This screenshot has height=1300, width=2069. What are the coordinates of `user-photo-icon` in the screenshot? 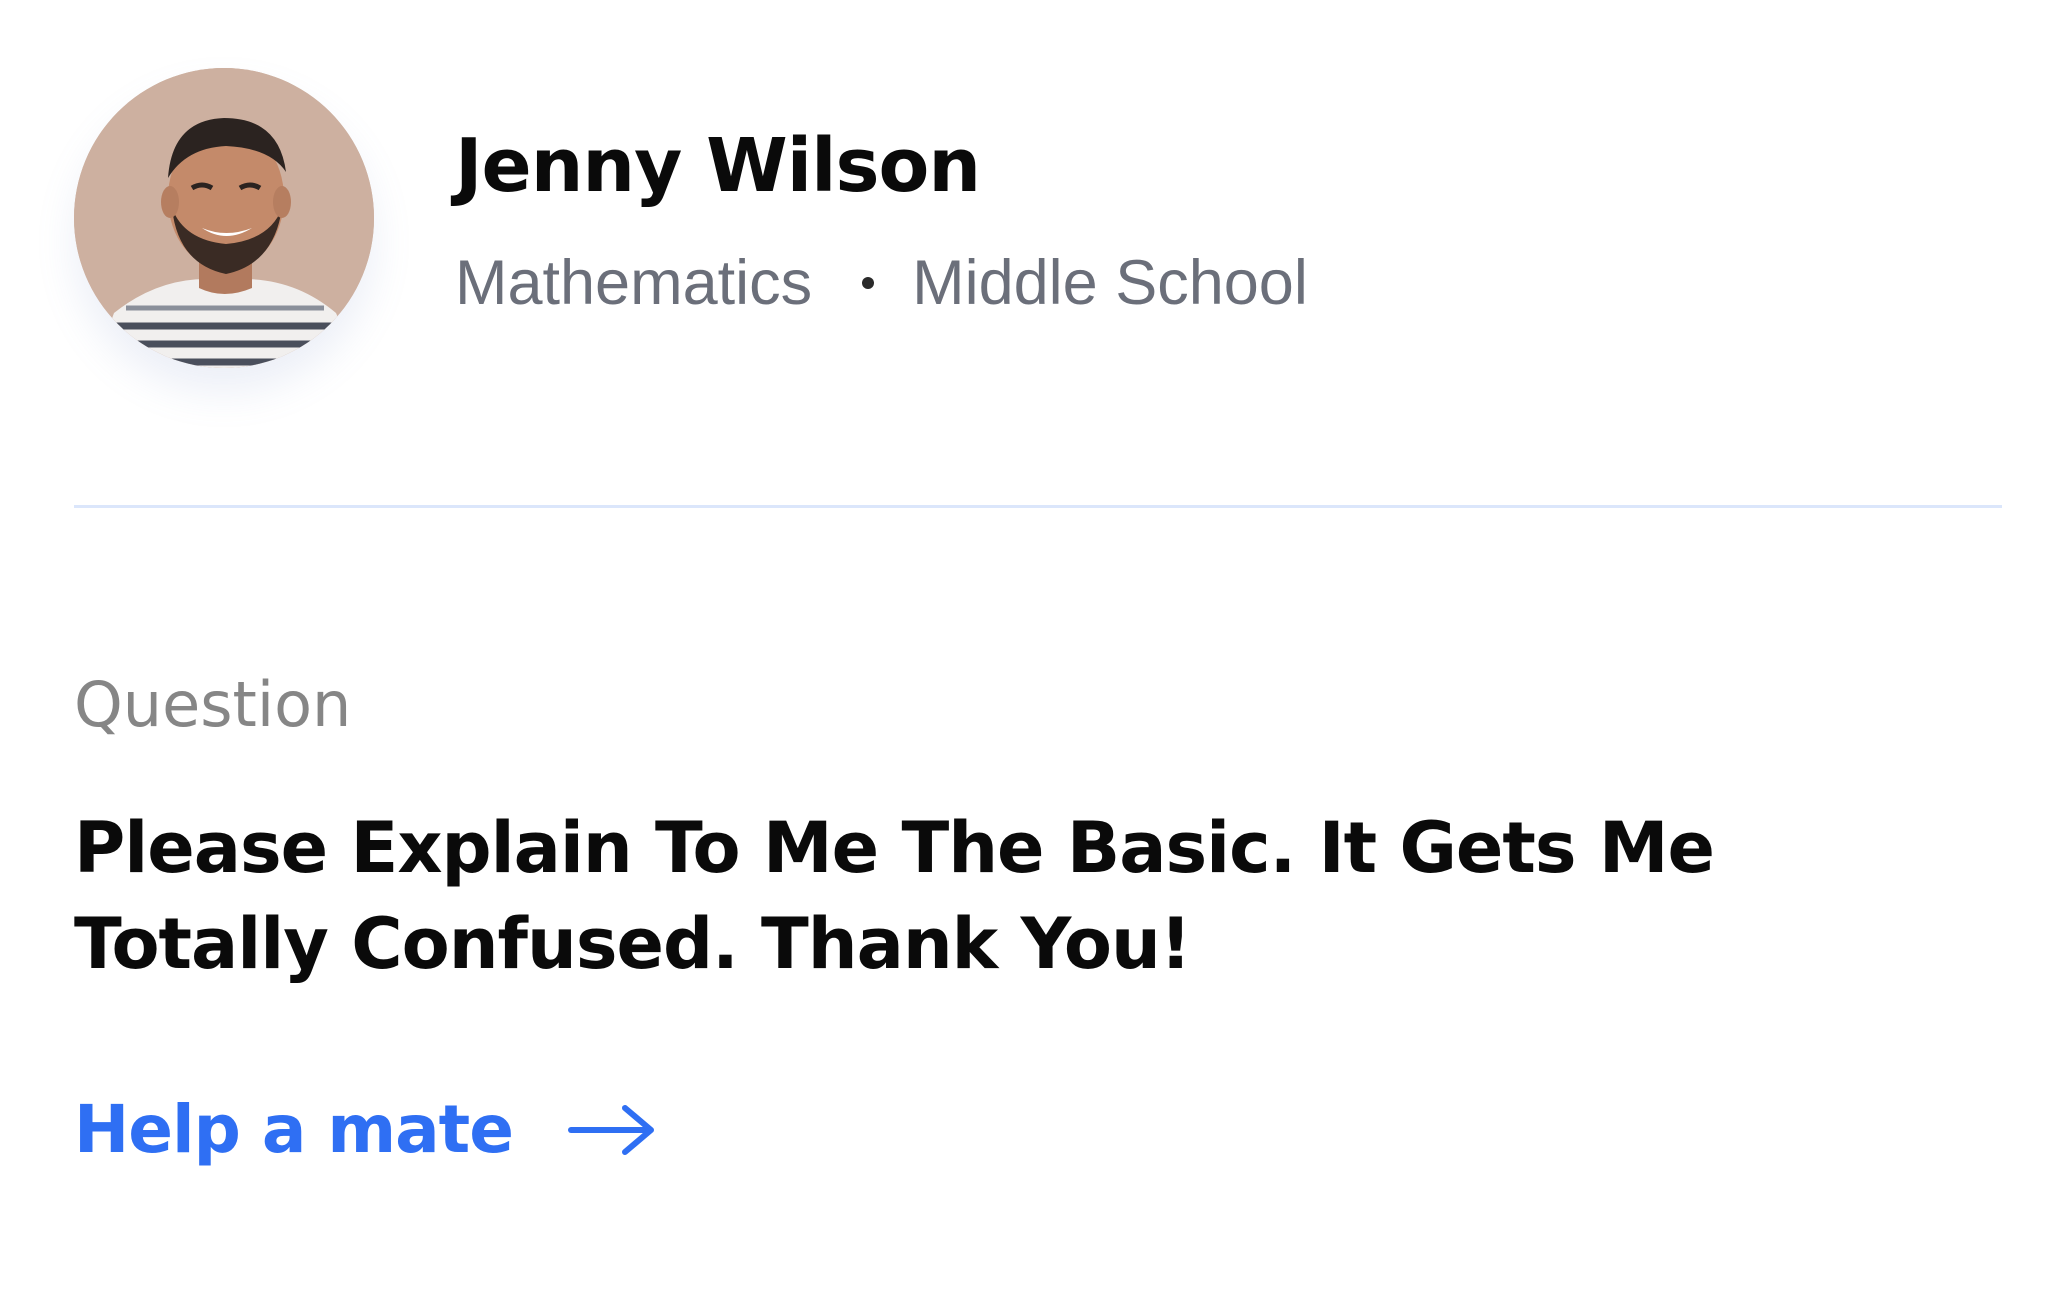 It's located at (224, 218).